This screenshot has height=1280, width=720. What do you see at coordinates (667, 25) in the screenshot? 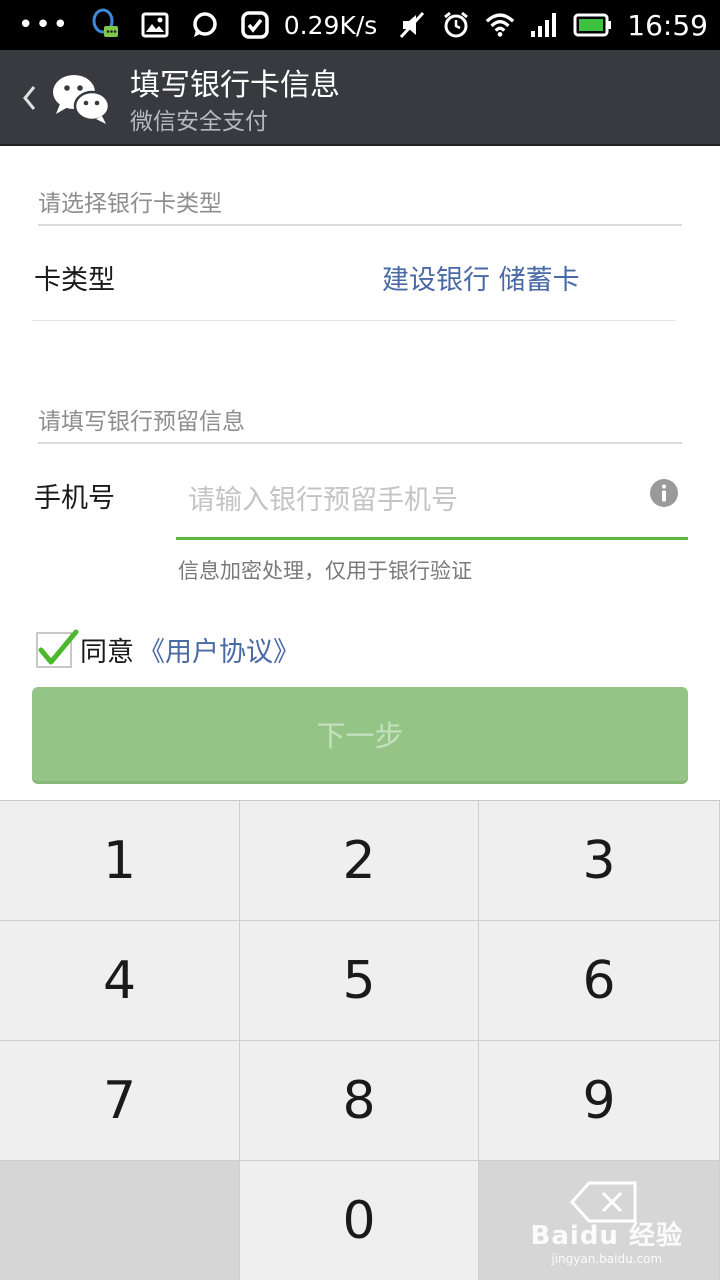
I see `clock: 16:59` at bounding box center [667, 25].